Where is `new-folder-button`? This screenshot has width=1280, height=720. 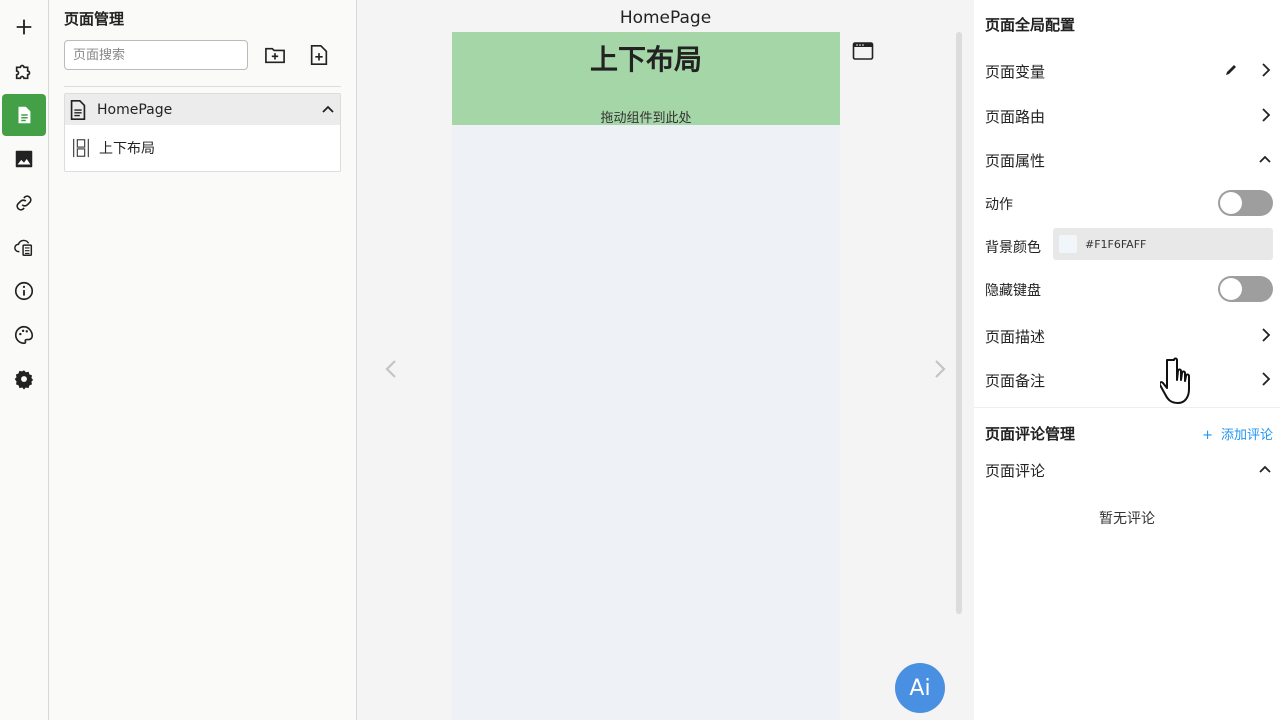
new-folder-button is located at coordinates (275, 55).